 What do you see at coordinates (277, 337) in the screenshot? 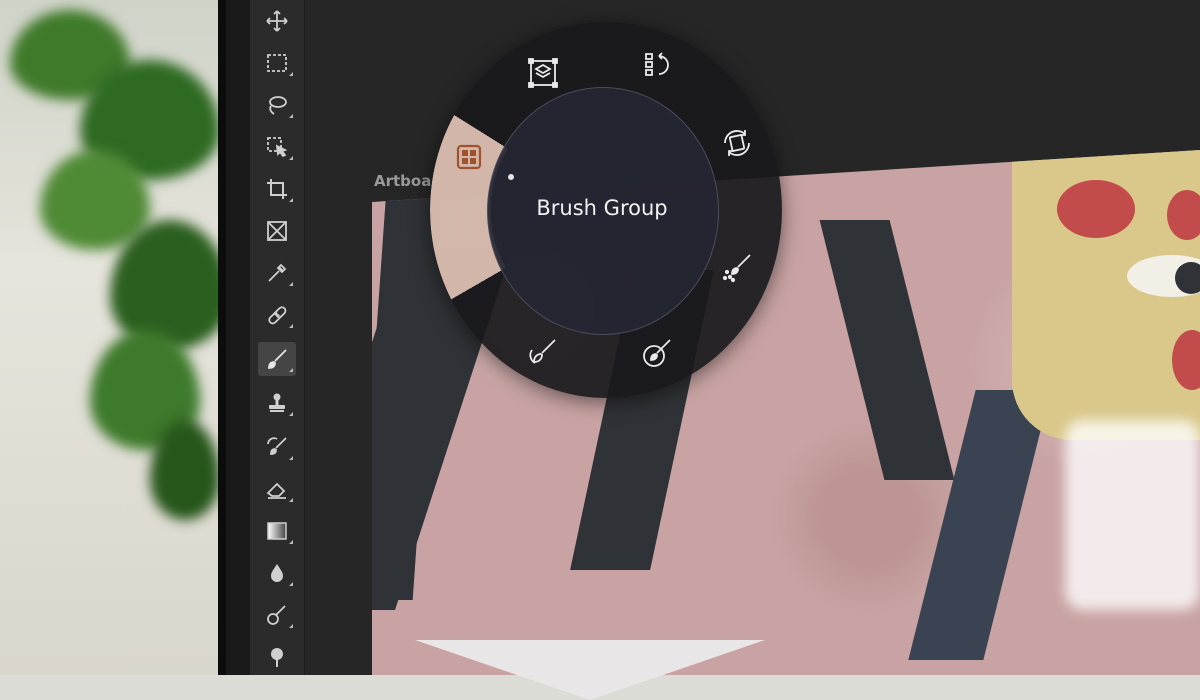
I see `tools-panel` at bounding box center [277, 337].